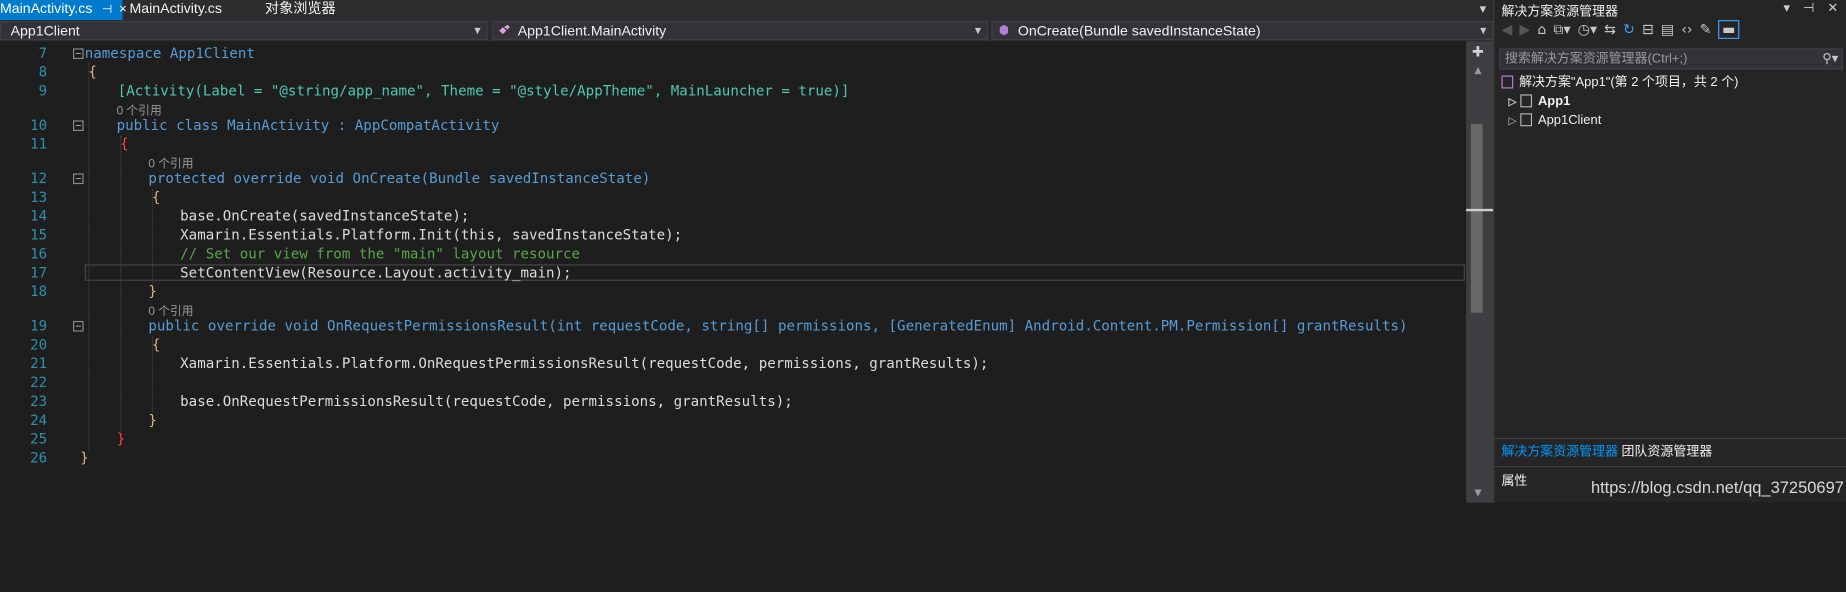  I want to click on switch-views-icon: ⧉▾, so click(1561, 29).